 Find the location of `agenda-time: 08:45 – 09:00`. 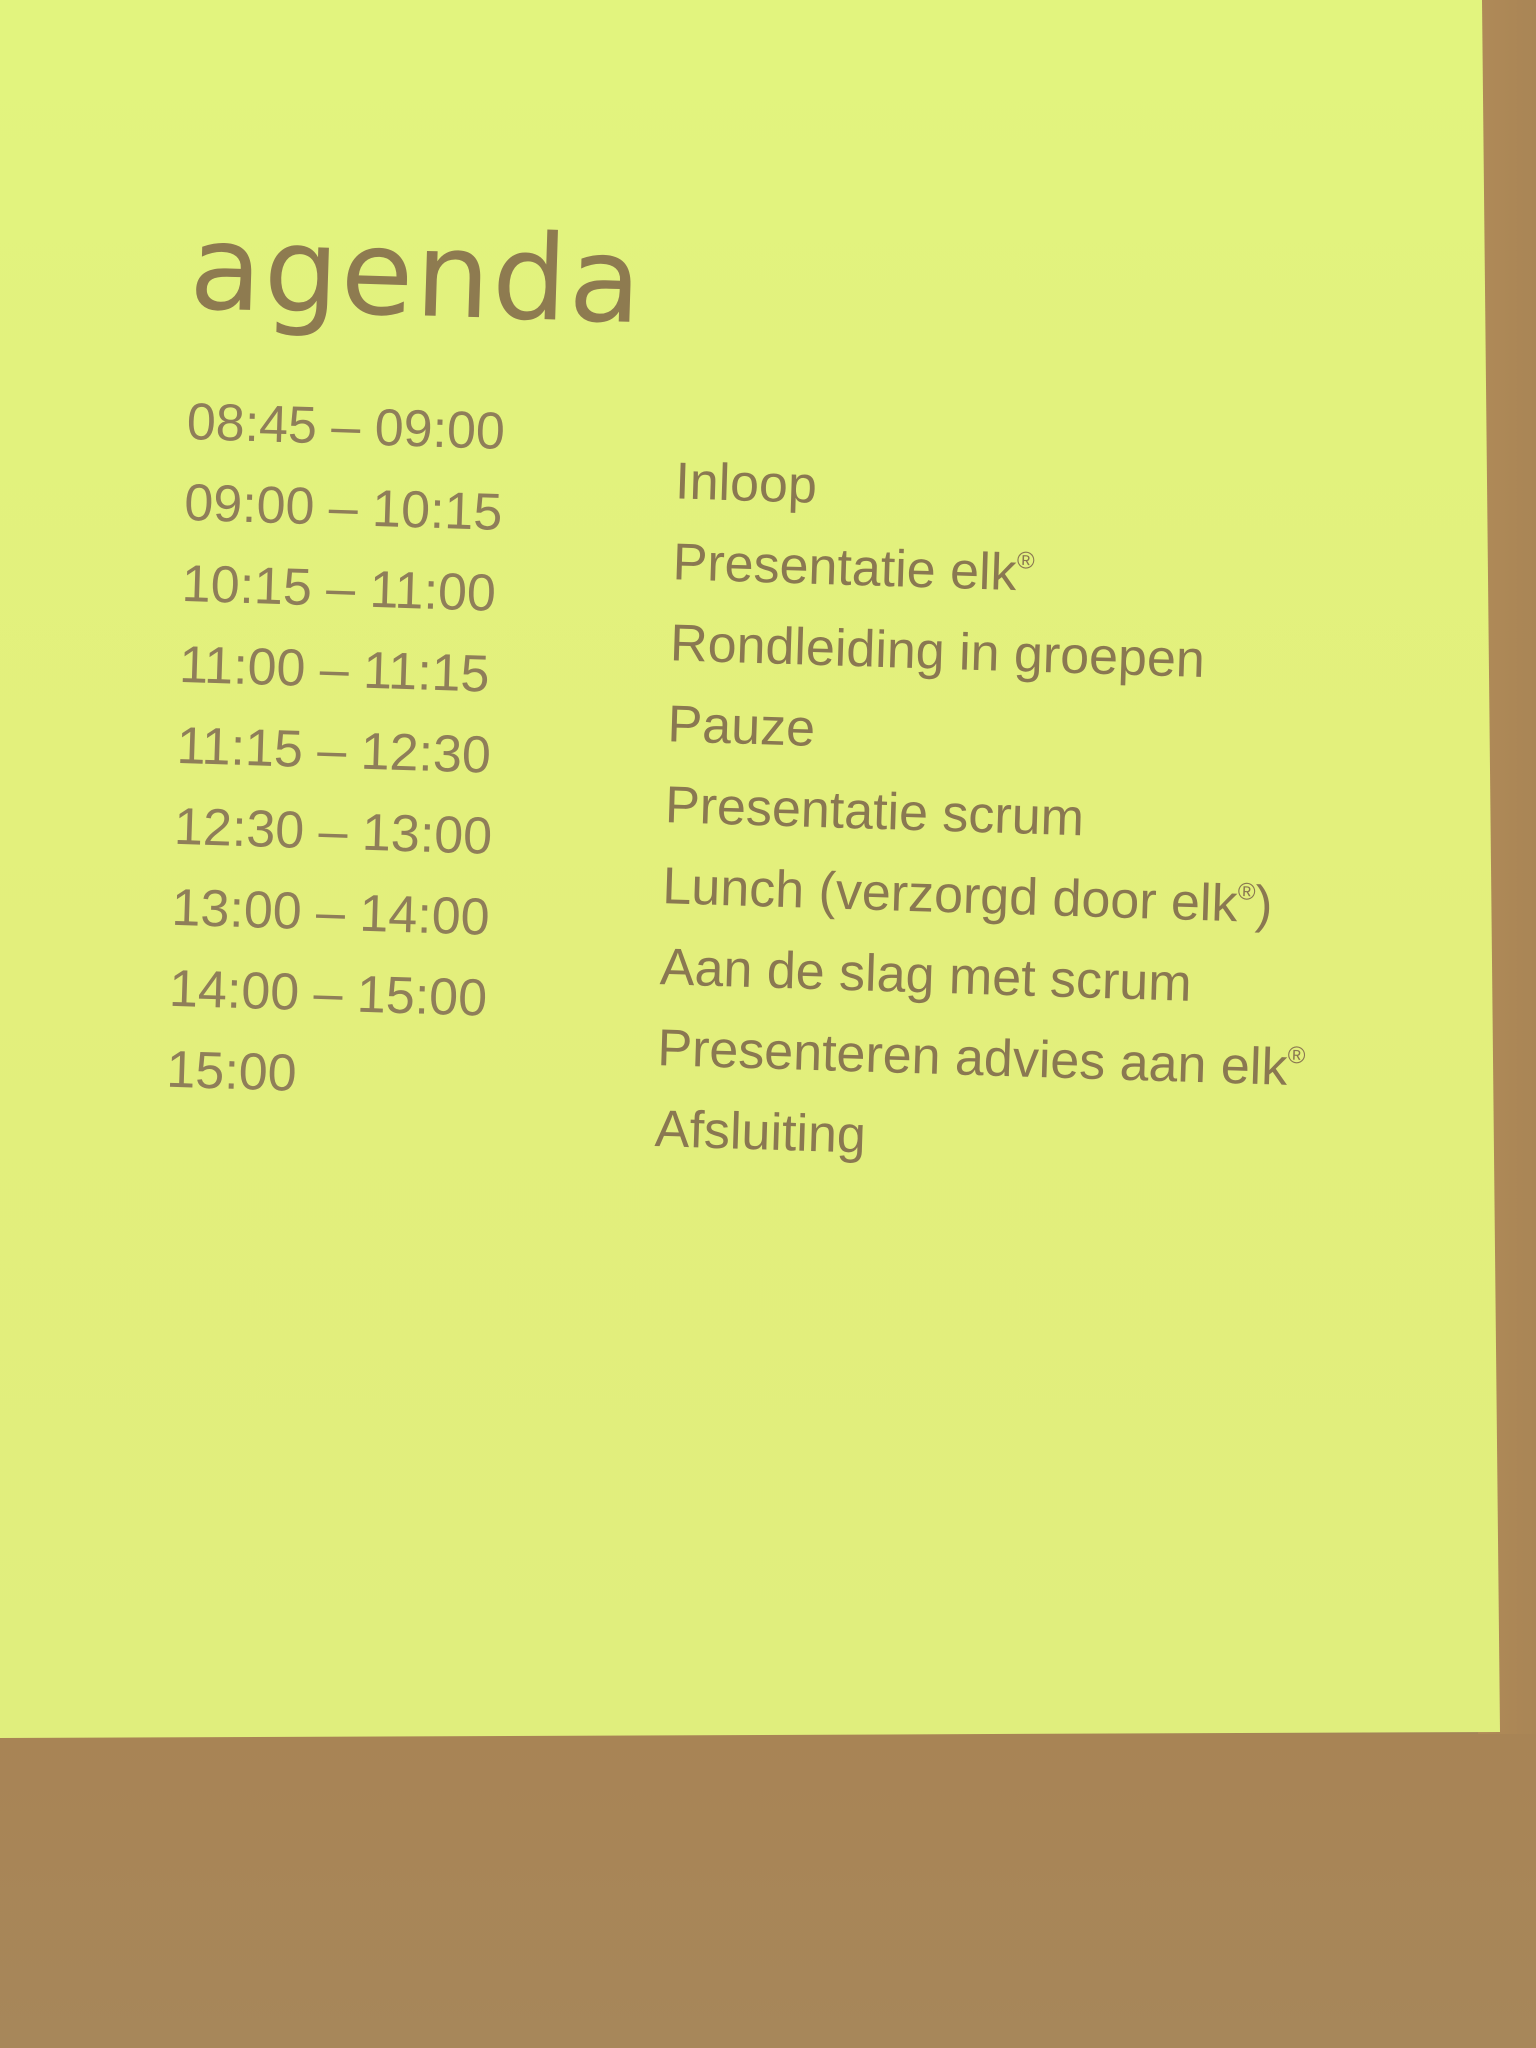

agenda-time: 08:45 – 09:00 is located at coordinates (345, 426).